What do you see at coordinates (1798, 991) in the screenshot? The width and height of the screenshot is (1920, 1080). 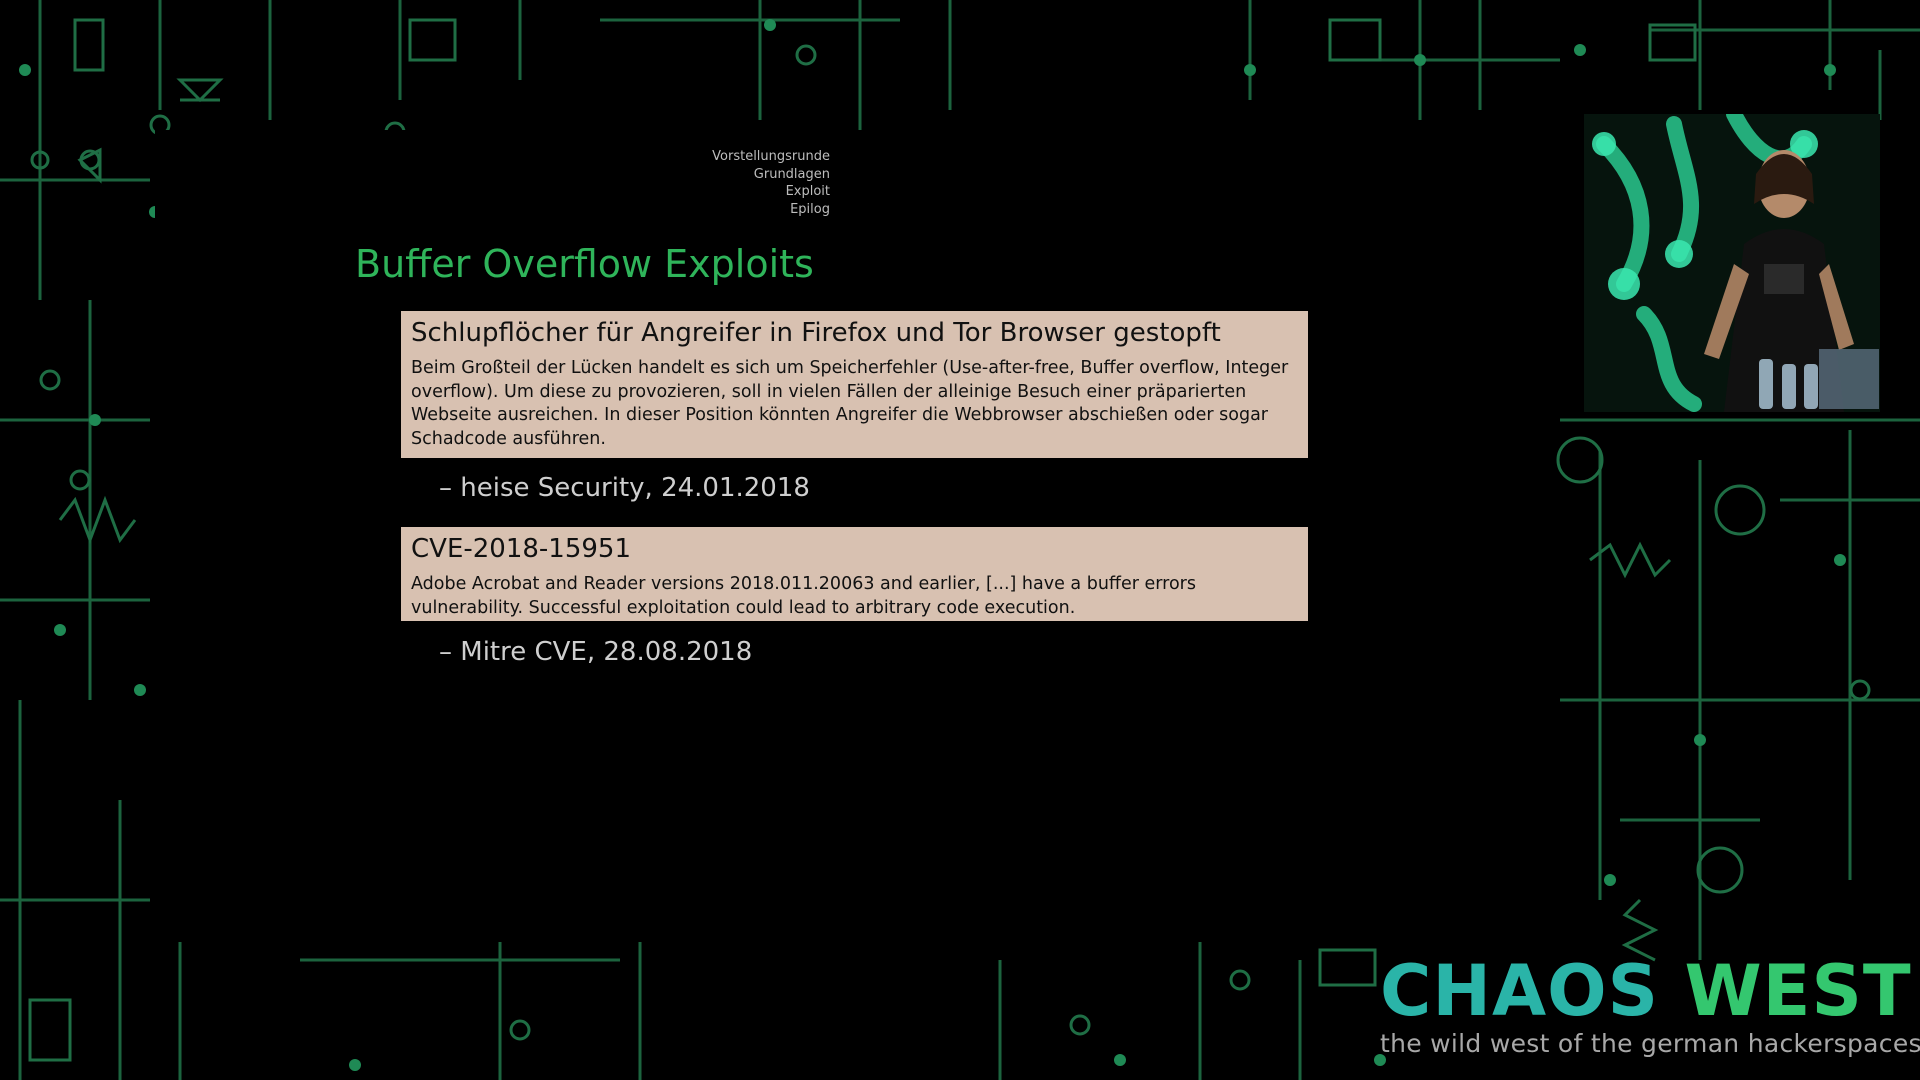 I see `logo-word-west: WEST` at bounding box center [1798, 991].